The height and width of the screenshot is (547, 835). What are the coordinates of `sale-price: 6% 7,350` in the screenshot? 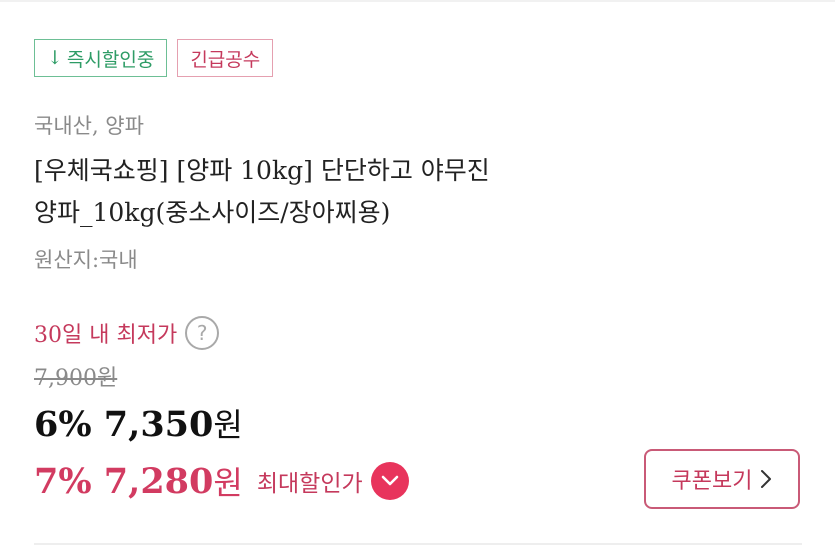 It's located at (124, 424).